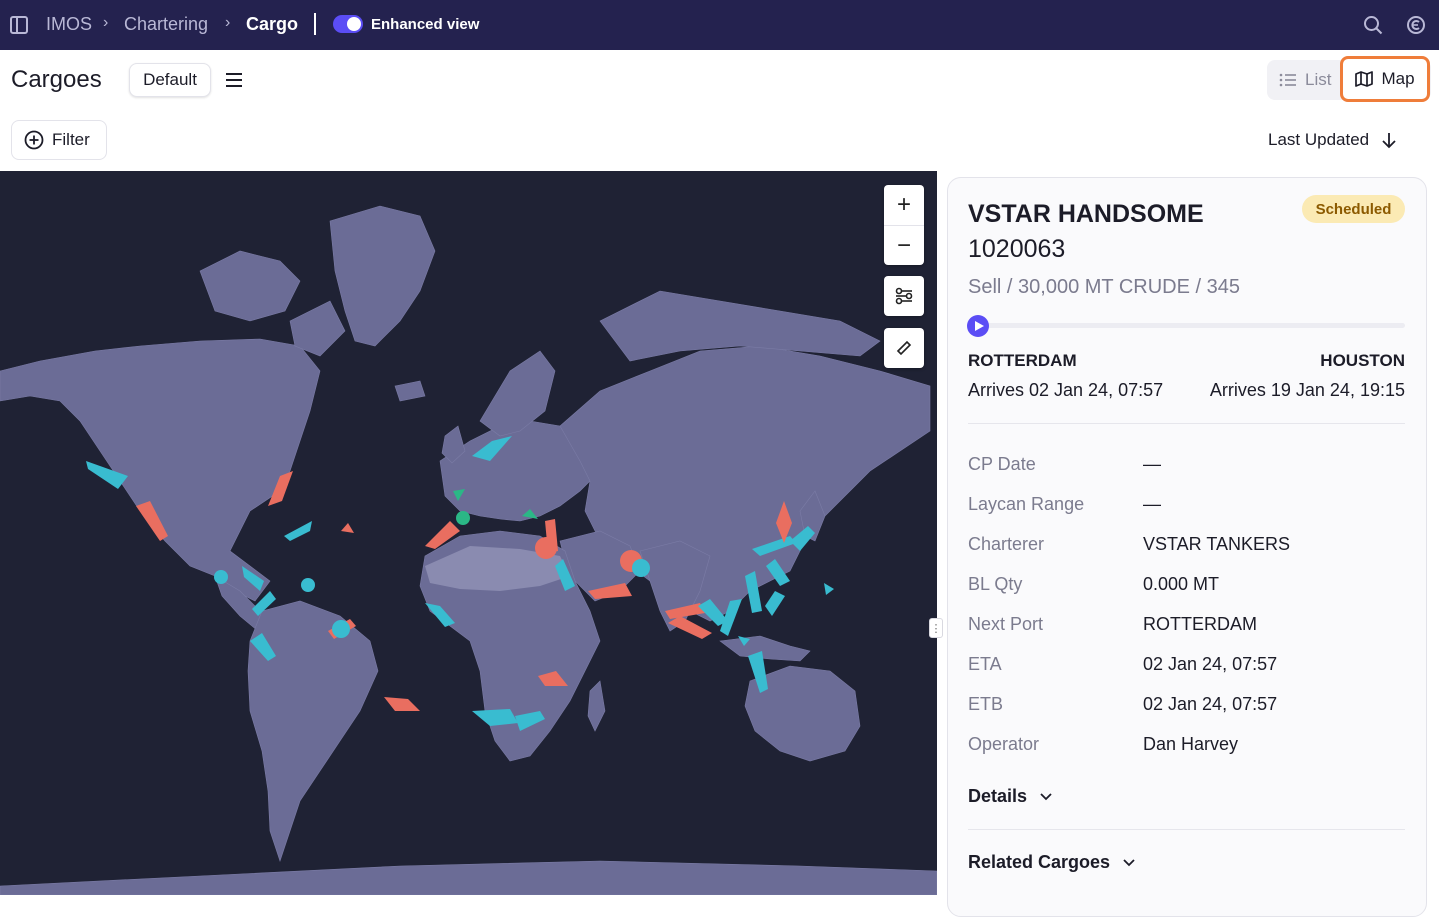  What do you see at coordinates (1200, 624) in the screenshot?
I see `next-port-value: ROTTERDAM` at bounding box center [1200, 624].